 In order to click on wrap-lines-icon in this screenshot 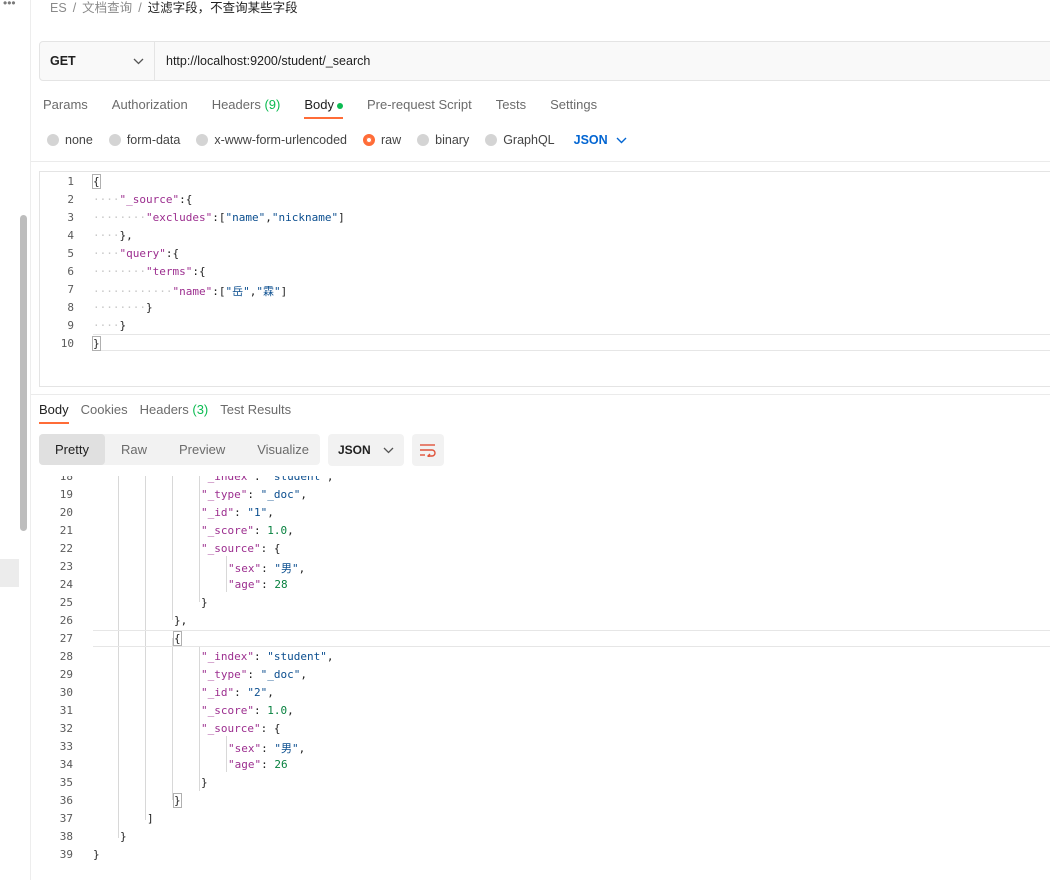, I will do `click(428, 450)`.